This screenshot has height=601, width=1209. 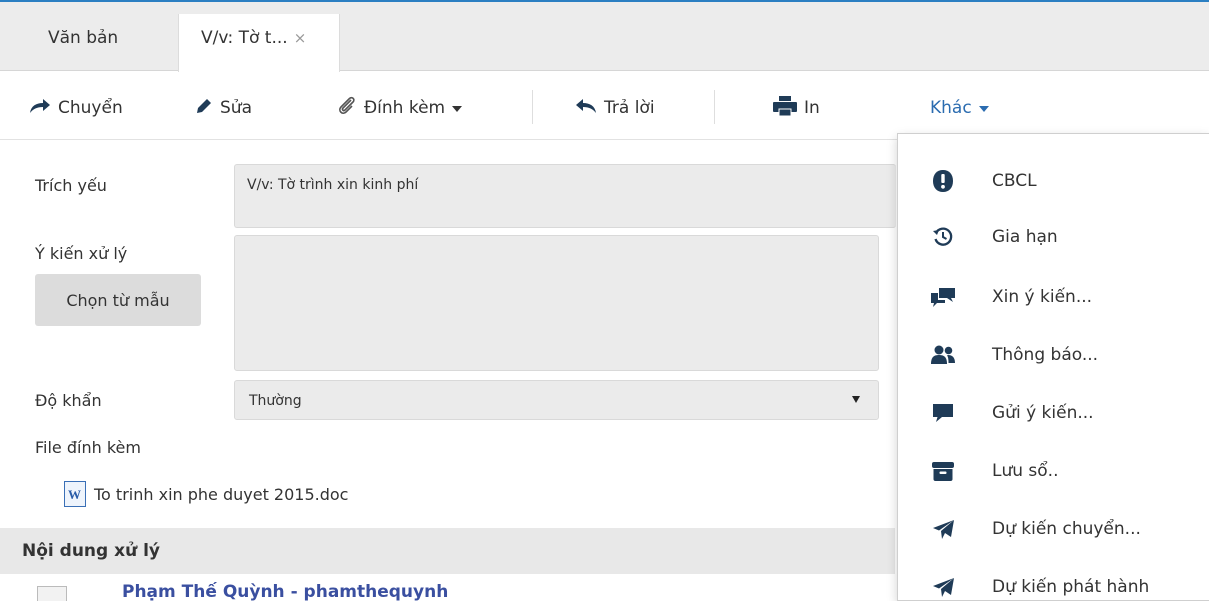 I want to click on section-header: Nội dung xử lý, so click(x=447, y=551).